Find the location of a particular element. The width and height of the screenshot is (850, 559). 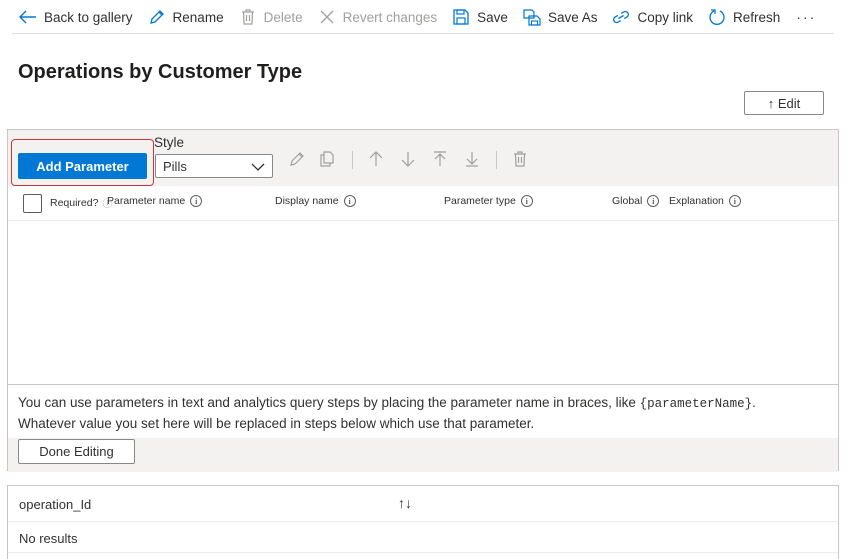

copy-link-button: Copy link is located at coordinates (652, 17).